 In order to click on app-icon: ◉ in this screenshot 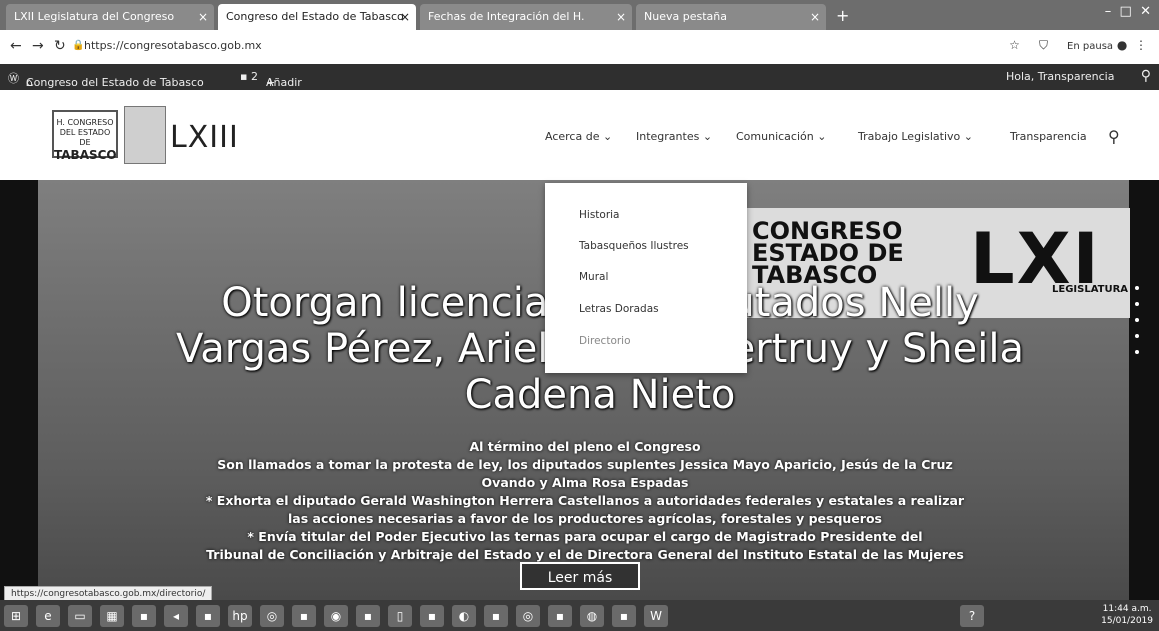, I will do `click(336, 616)`.